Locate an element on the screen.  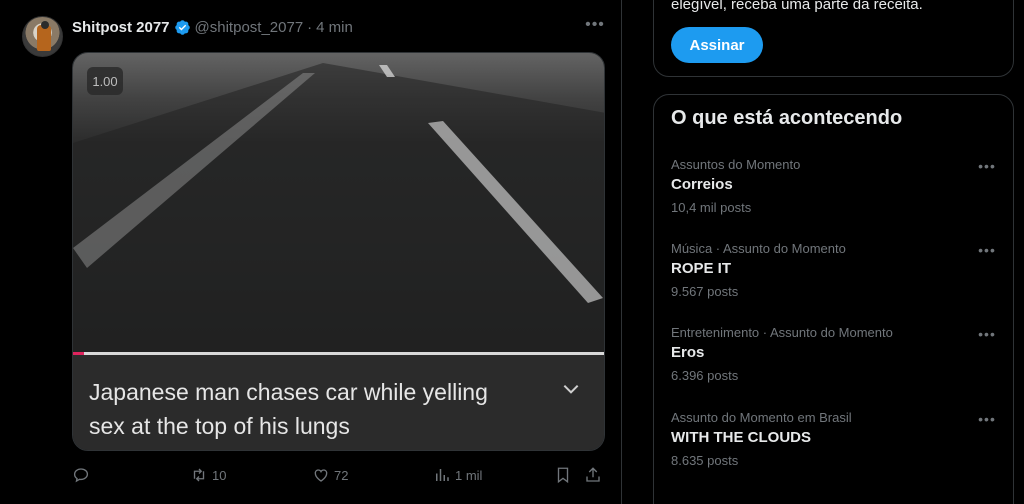
trend-topic: Eros is located at coordinates (688, 352).